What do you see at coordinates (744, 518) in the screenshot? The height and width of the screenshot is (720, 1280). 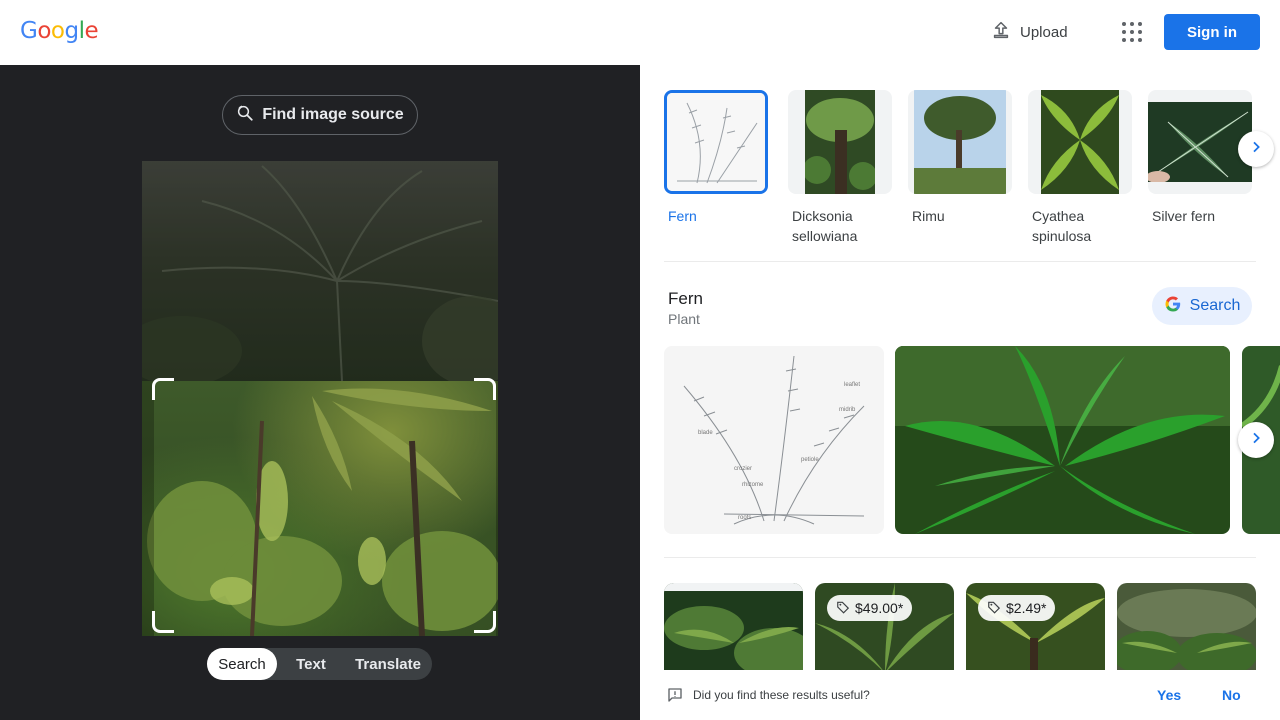 I see `svg-text: roots` at bounding box center [744, 518].